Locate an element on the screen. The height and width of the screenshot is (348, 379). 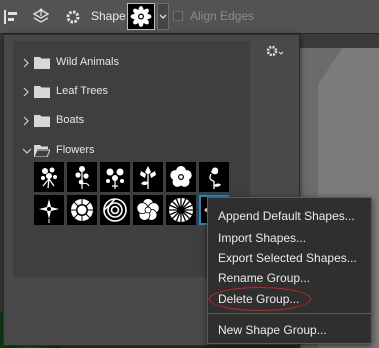
gear-icon is located at coordinates (73, 17).